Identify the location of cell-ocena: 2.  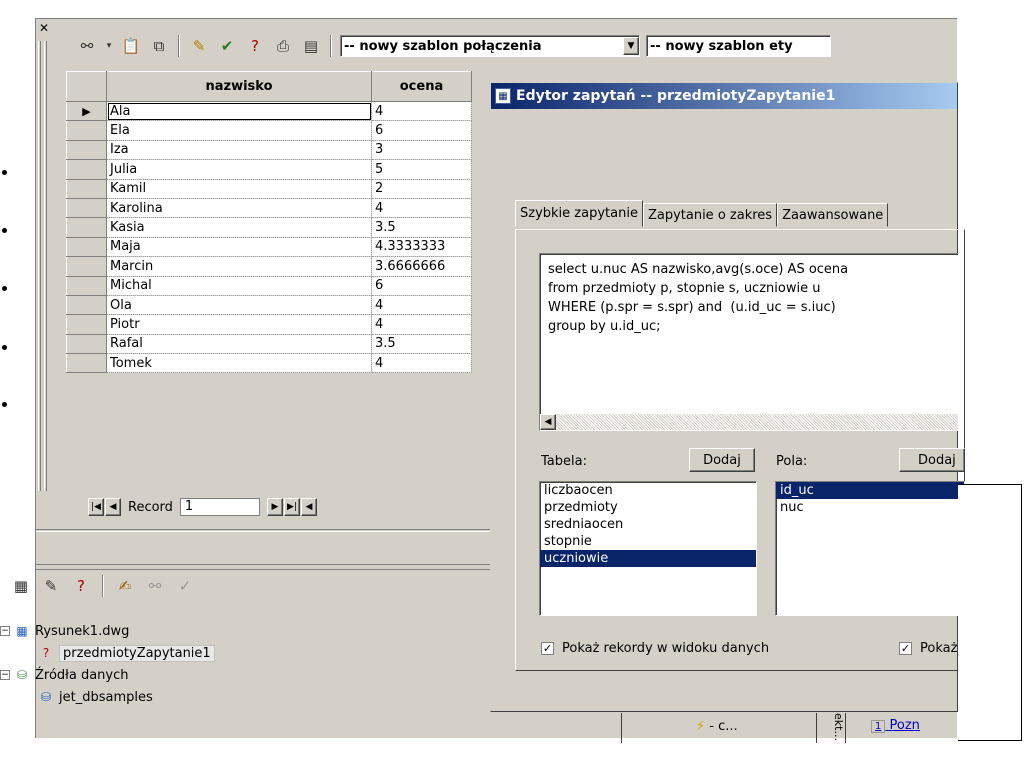
(421, 188).